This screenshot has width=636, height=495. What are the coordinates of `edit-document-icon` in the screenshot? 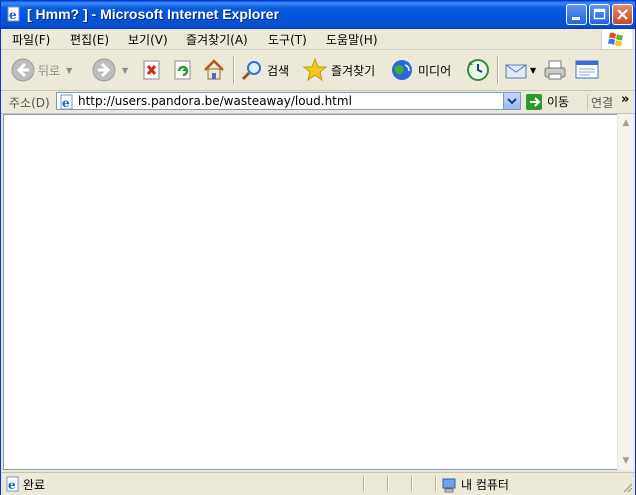 It's located at (587, 69).